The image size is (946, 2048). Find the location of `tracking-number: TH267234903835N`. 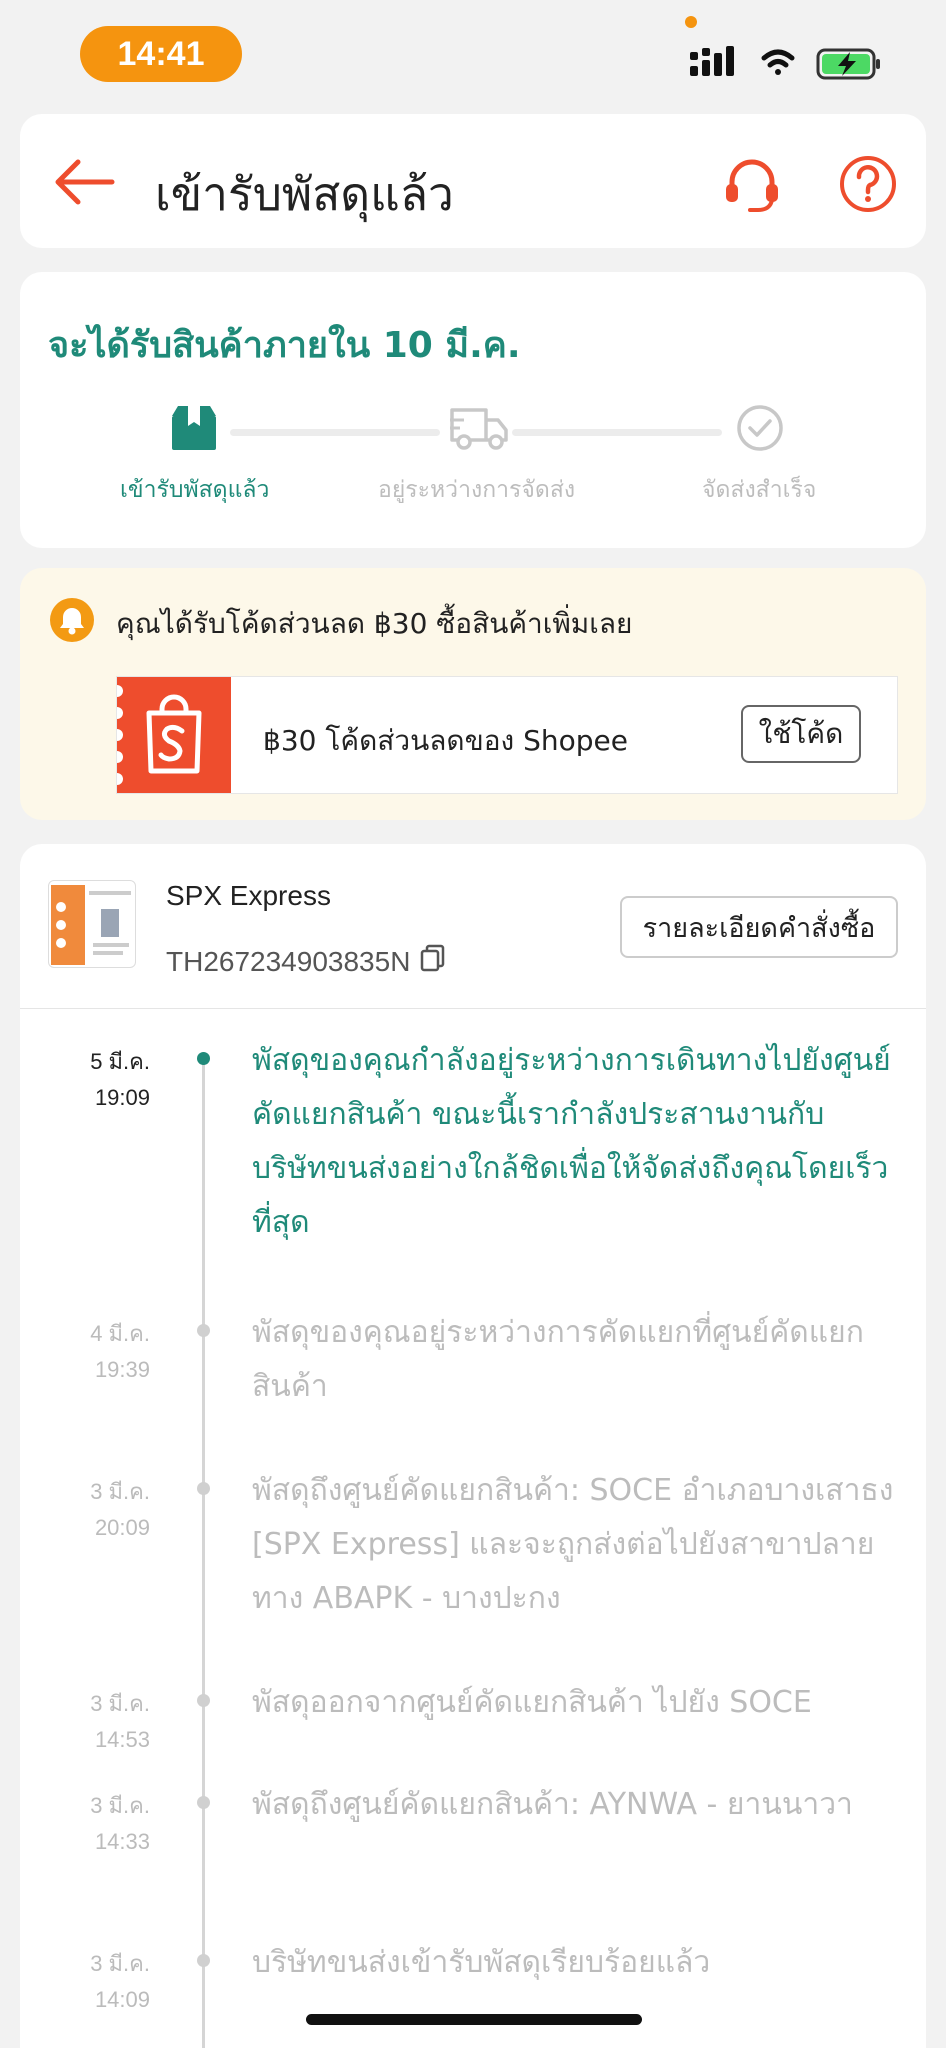

tracking-number: TH267234903835N is located at coordinates (288, 961).